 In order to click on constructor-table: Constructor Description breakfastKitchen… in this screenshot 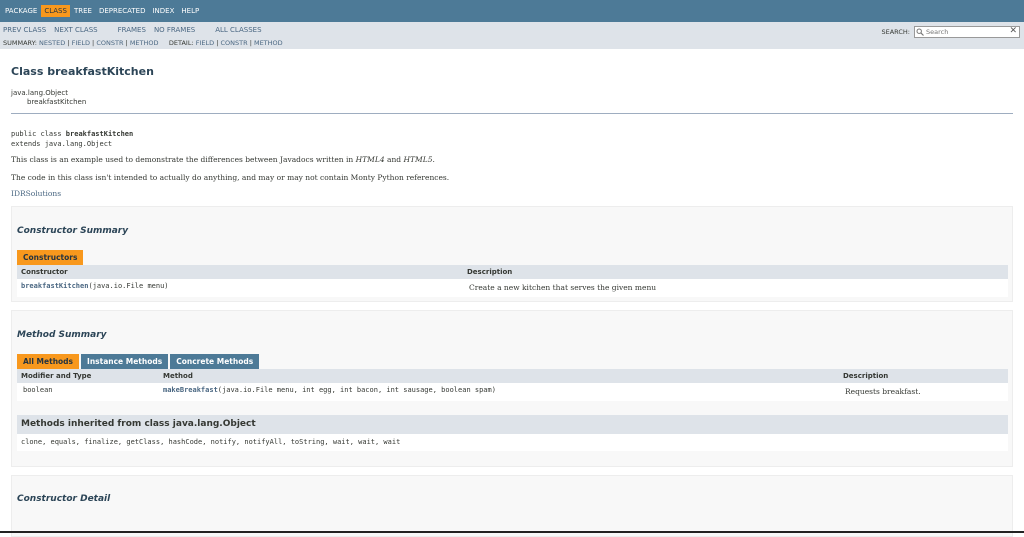, I will do `click(512, 281)`.